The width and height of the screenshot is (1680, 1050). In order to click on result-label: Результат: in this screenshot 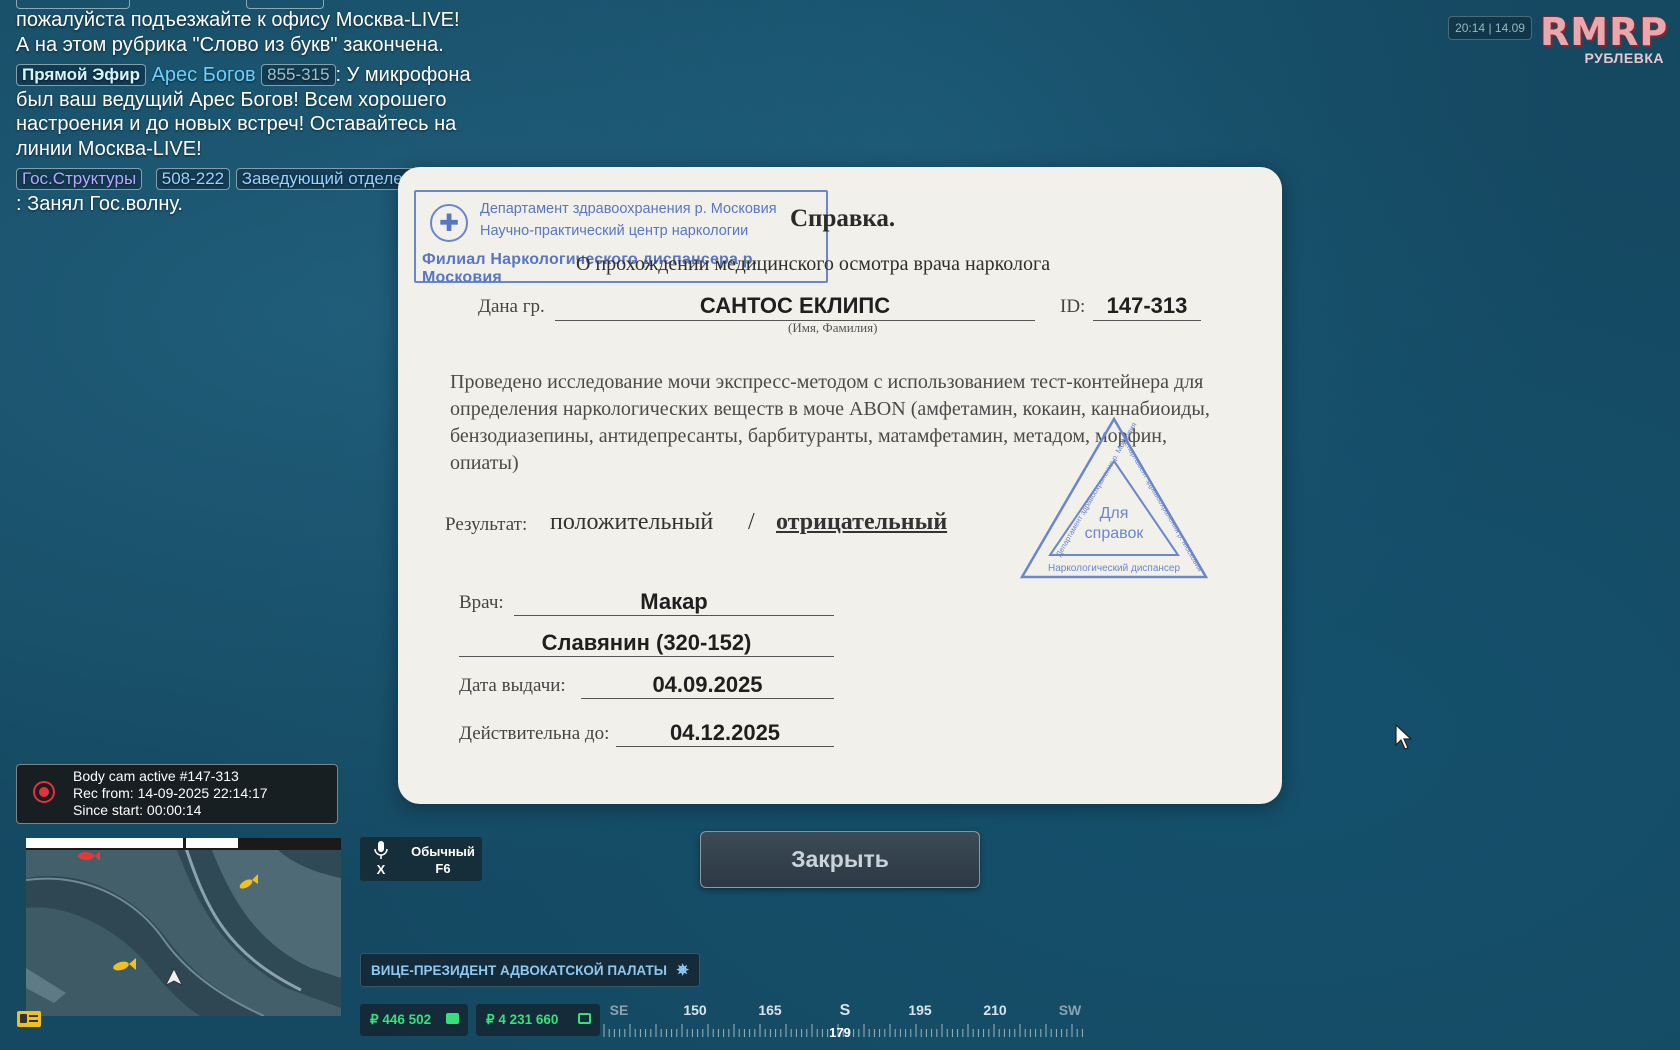, I will do `click(486, 524)`.